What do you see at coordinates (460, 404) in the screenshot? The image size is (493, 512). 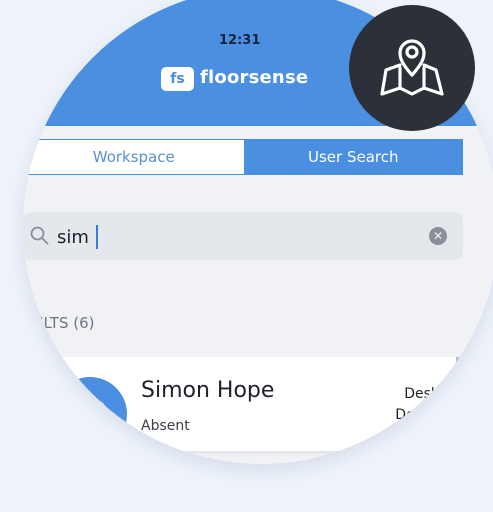 I see `card-edge` at bounding box center [460, 404].